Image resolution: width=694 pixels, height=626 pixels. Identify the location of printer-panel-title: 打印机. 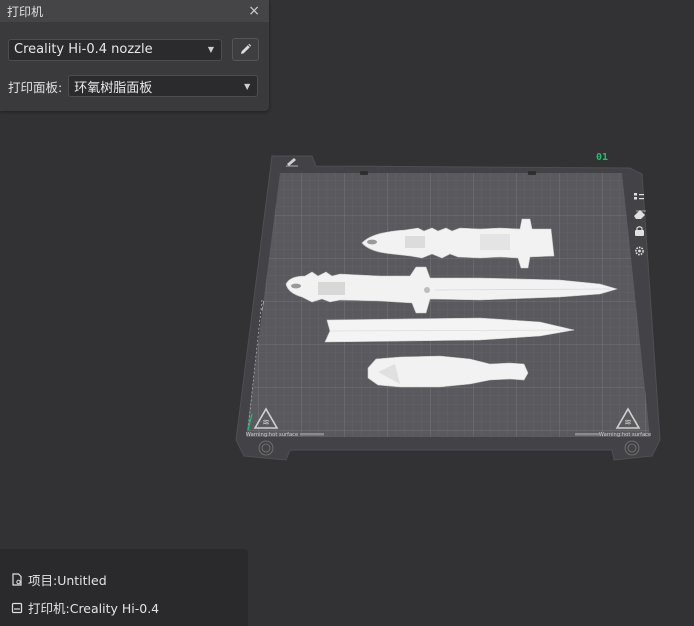
(25, 11).